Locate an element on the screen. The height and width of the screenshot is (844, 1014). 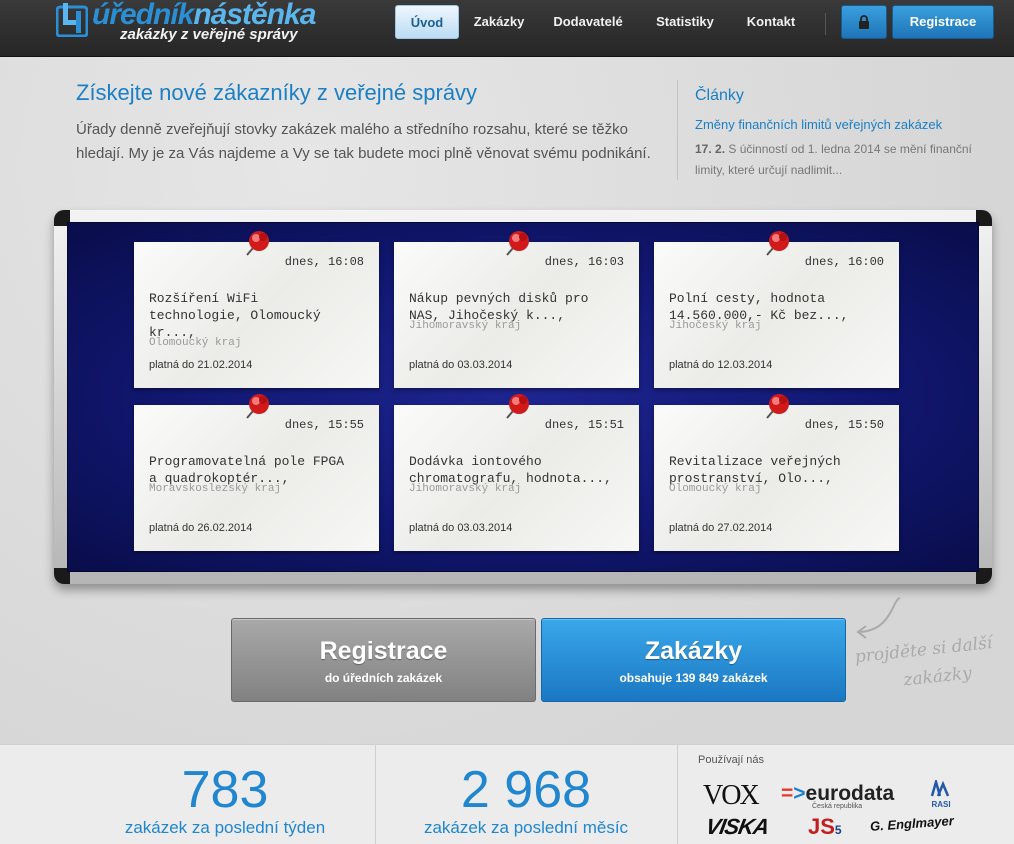
page-headline: Získejte nové zákazníky z veřejné správy is located at coordinates (277, 92).